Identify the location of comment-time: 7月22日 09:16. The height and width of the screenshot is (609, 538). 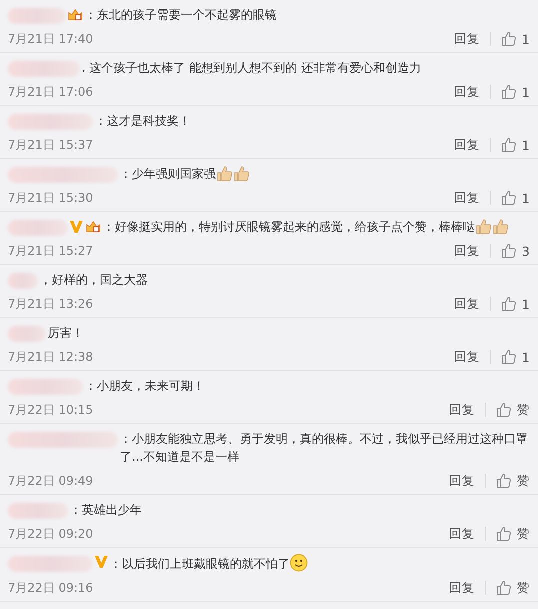
(51, 588).